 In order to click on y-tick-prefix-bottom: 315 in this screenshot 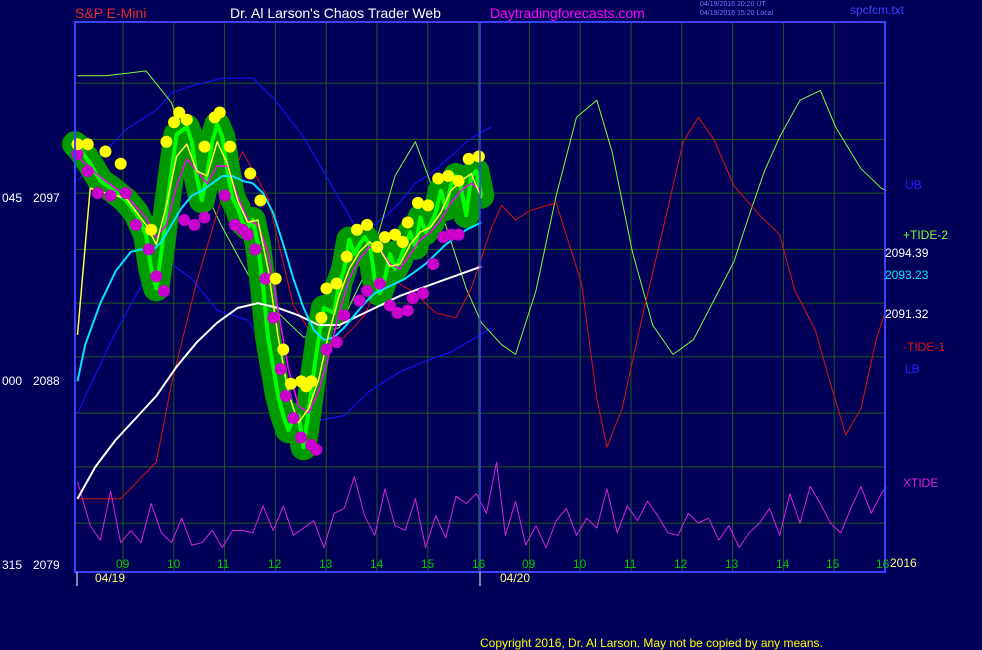, I will do `click(12, 565)`.